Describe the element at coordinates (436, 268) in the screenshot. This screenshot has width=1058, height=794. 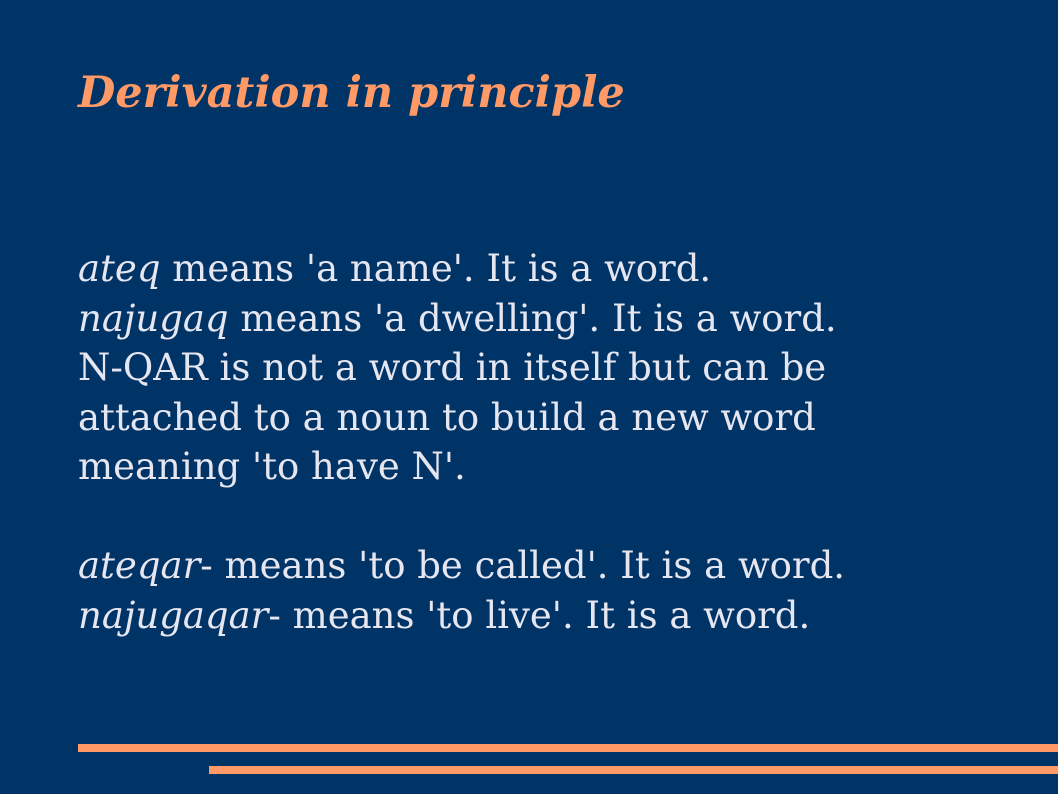
I see `line-text: means 'a name'. It is a word.` at that location.